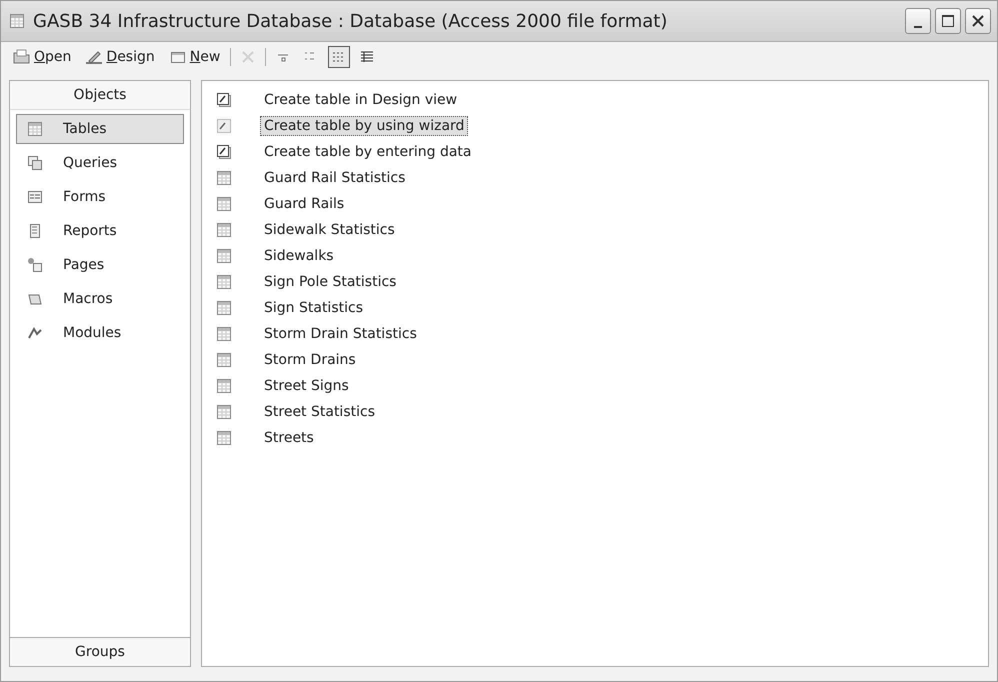  What do you see at coordinates (100, 163) in the screenshot?
I see `sidebar-item: Queries` at bounding box center [100, 163].